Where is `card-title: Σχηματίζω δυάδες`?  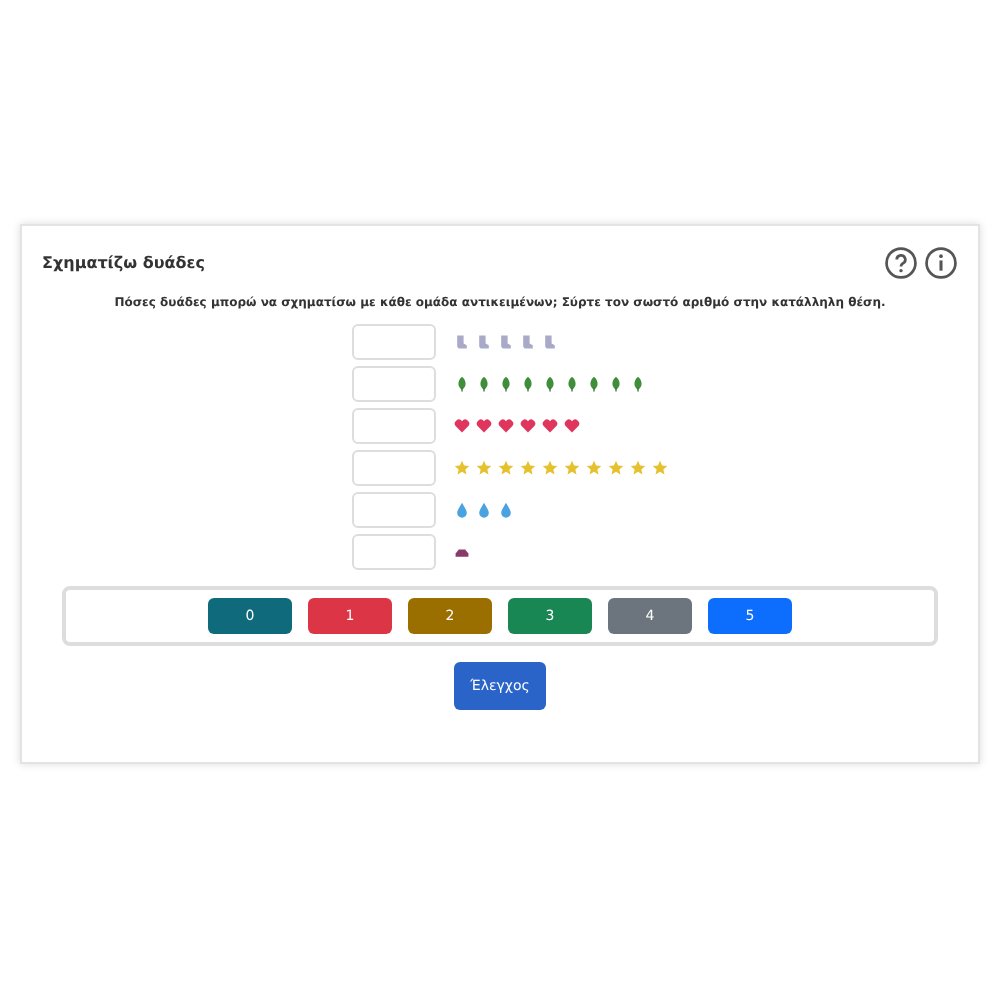
card-title: Σχηματίζω δυάδες is located at coordinates (123, 263).